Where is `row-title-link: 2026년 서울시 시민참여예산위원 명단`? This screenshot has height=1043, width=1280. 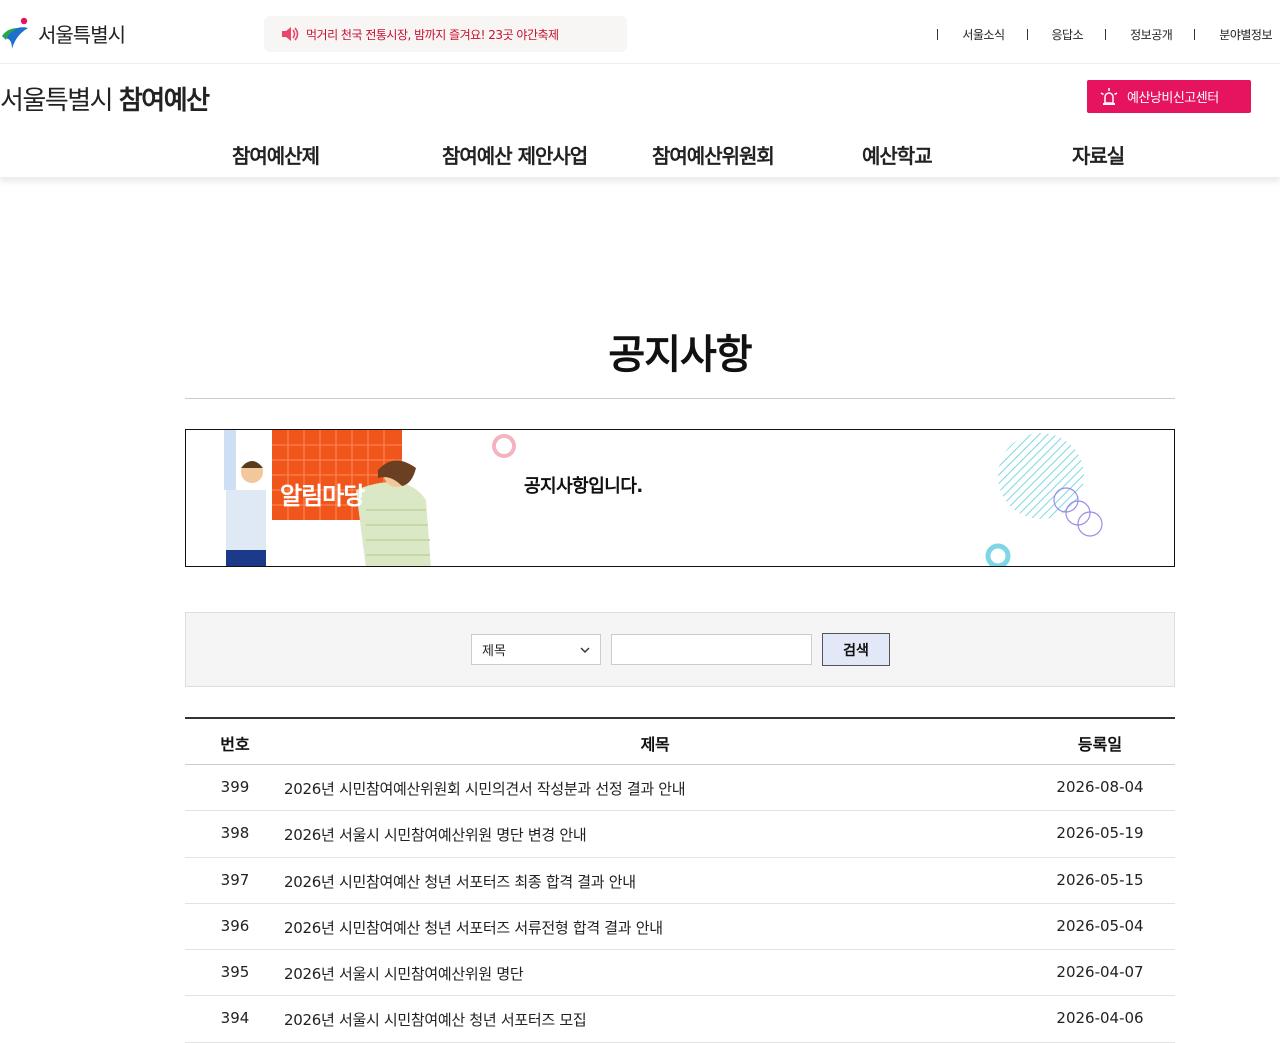
row-title-link: 2026년 서울시 시민참여예산위원 명단 is located at coordinates (404, 973).